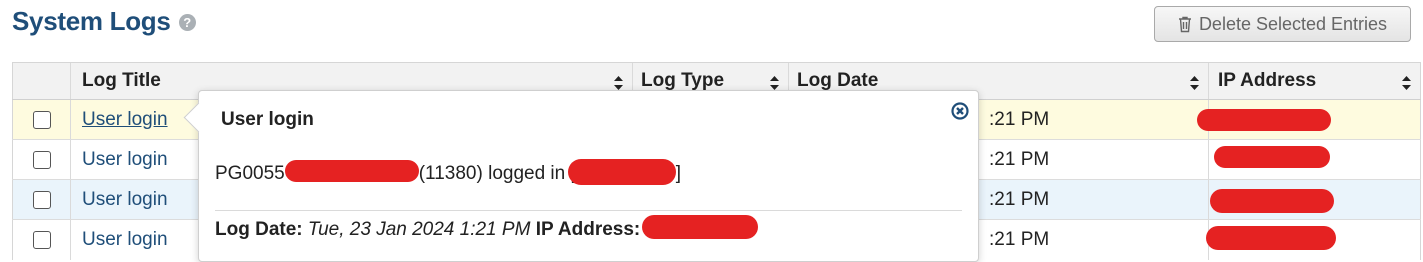 Image resolution: width=1423 pixels, height=262 pixels. What do you see at coordinates (588, 210) in the screenshot?
I see `popover-divider` at bounding box center [588, 210].